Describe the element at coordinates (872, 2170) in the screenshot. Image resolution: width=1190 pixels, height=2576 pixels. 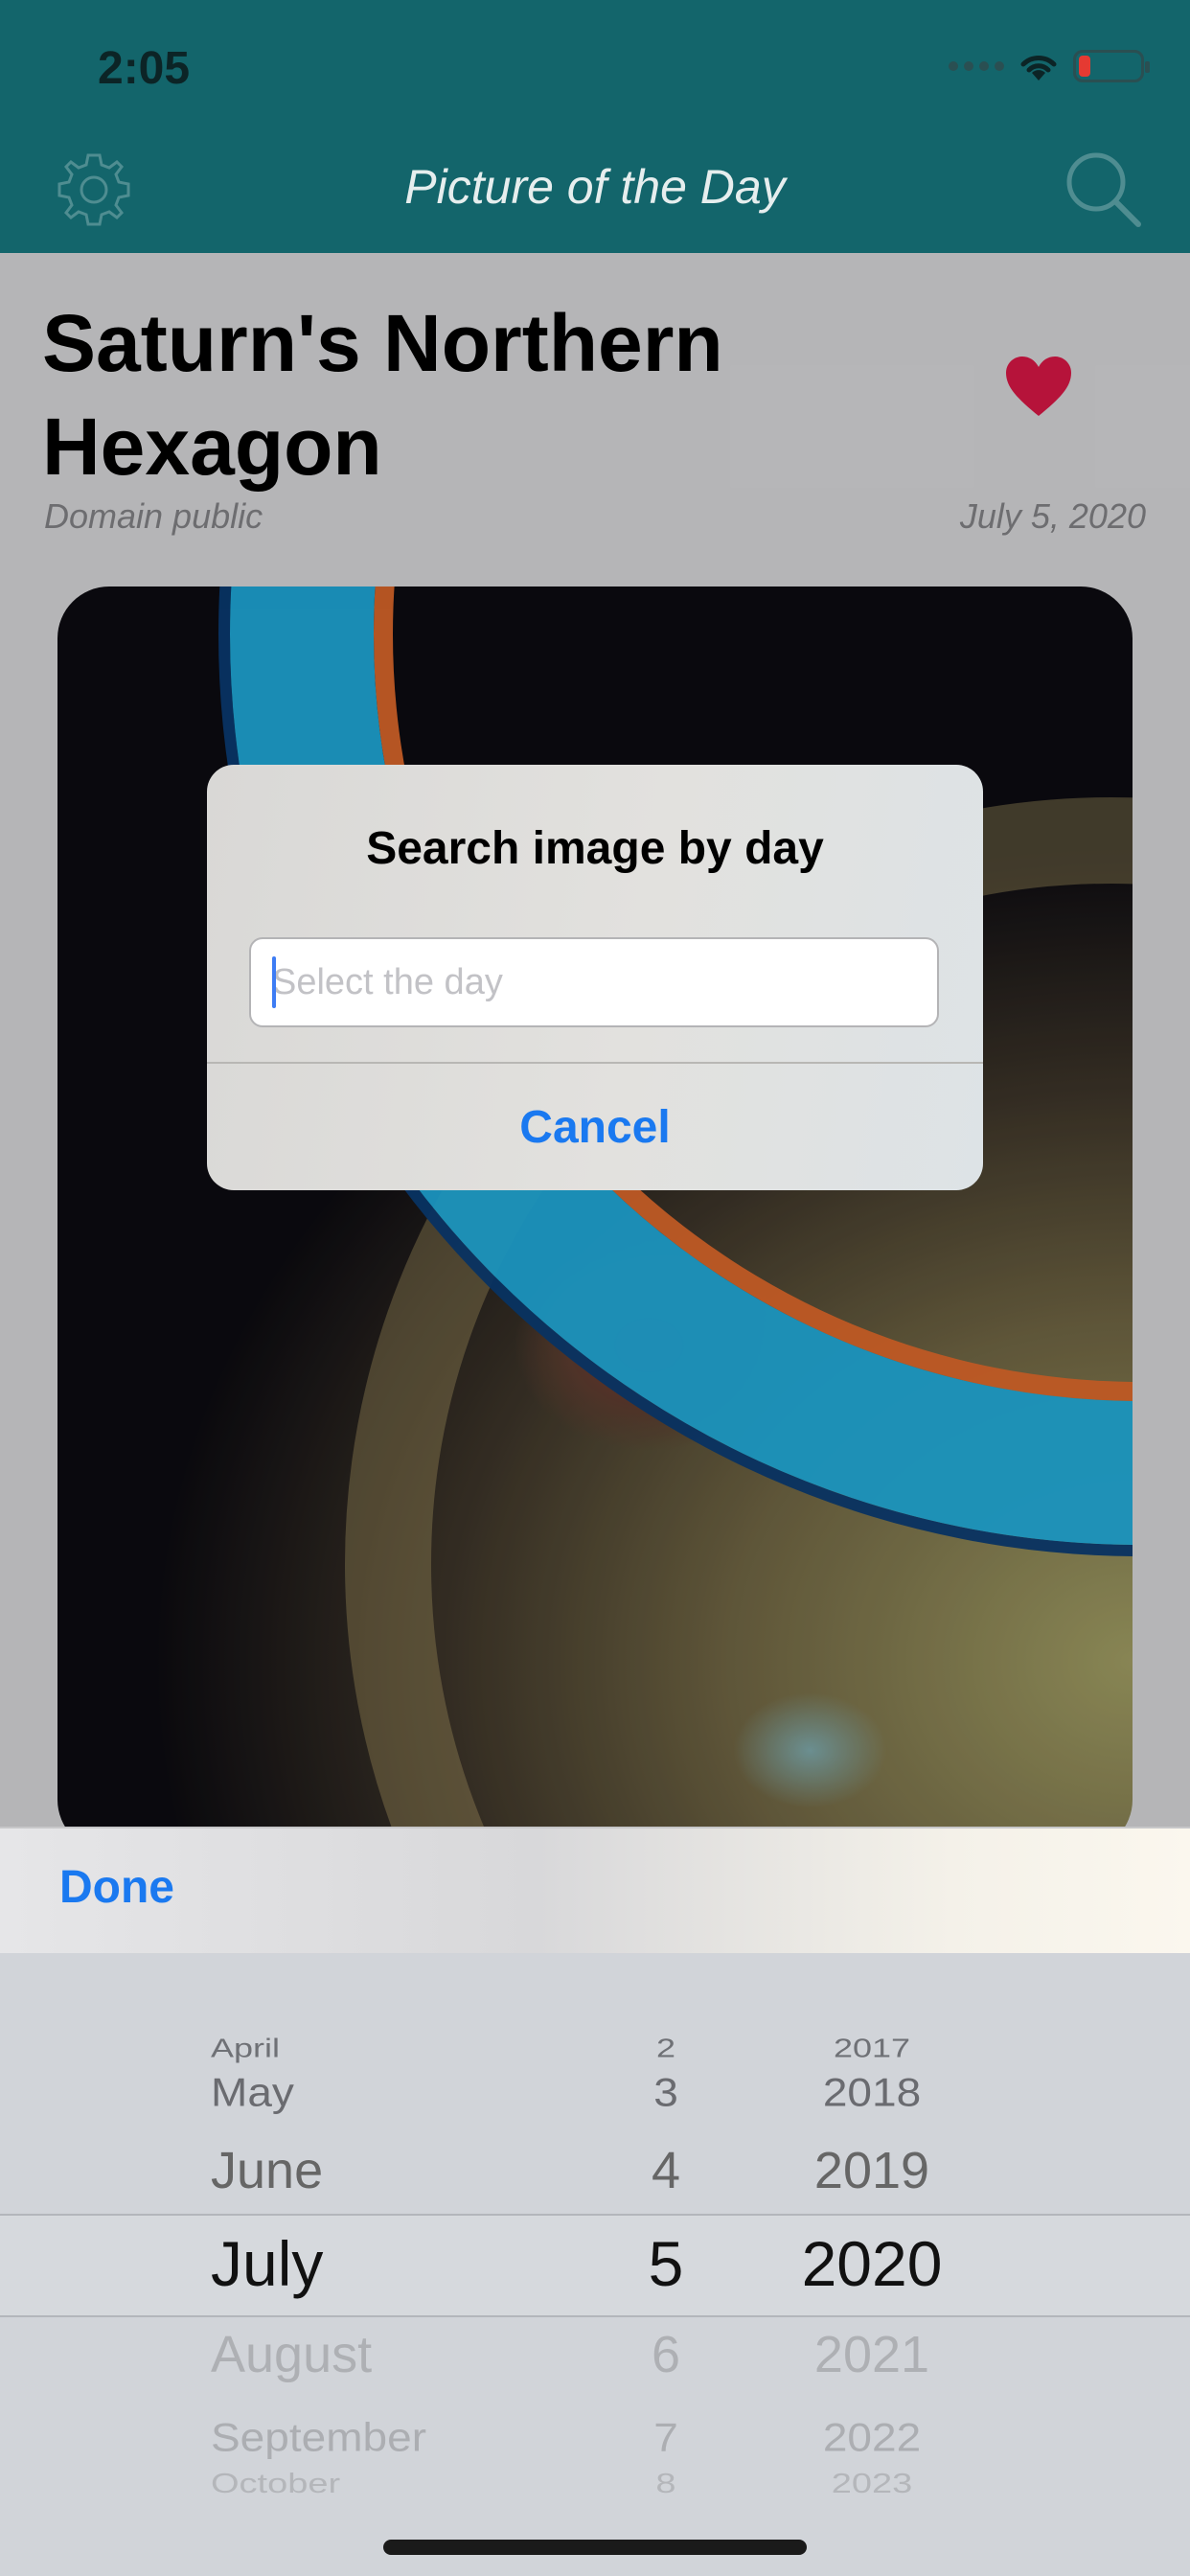
I see `picker-year-option: 2019` at that location.